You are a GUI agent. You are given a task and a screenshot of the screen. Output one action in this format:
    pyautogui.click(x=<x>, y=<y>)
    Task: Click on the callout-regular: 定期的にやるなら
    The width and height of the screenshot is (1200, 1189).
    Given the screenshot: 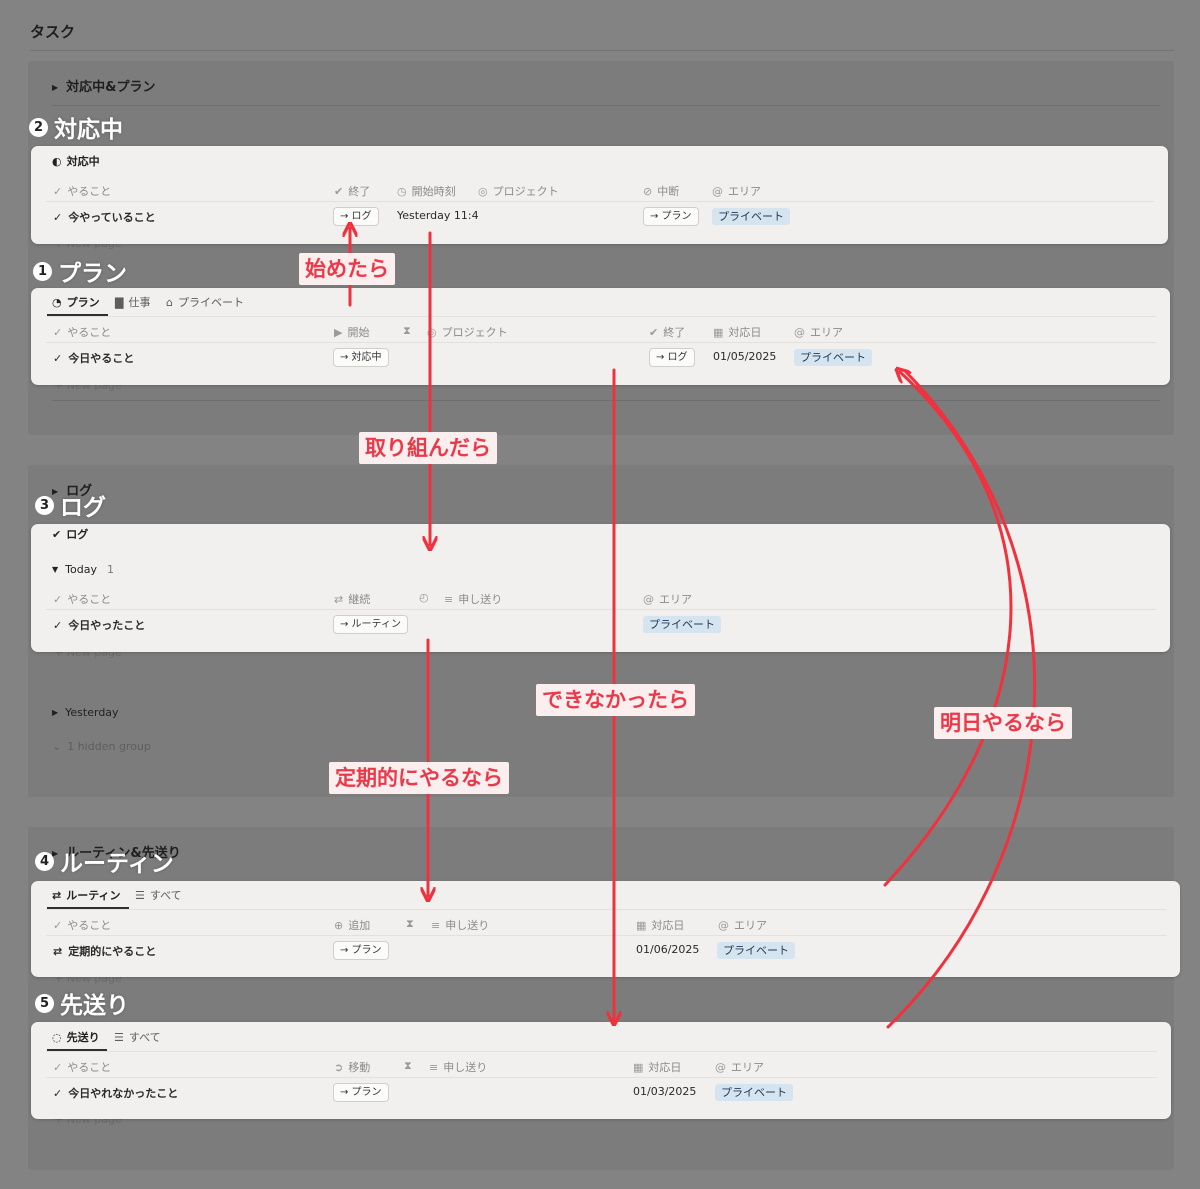 What is the action you would take?
    pyautogui.click(x=419, y=778)
    